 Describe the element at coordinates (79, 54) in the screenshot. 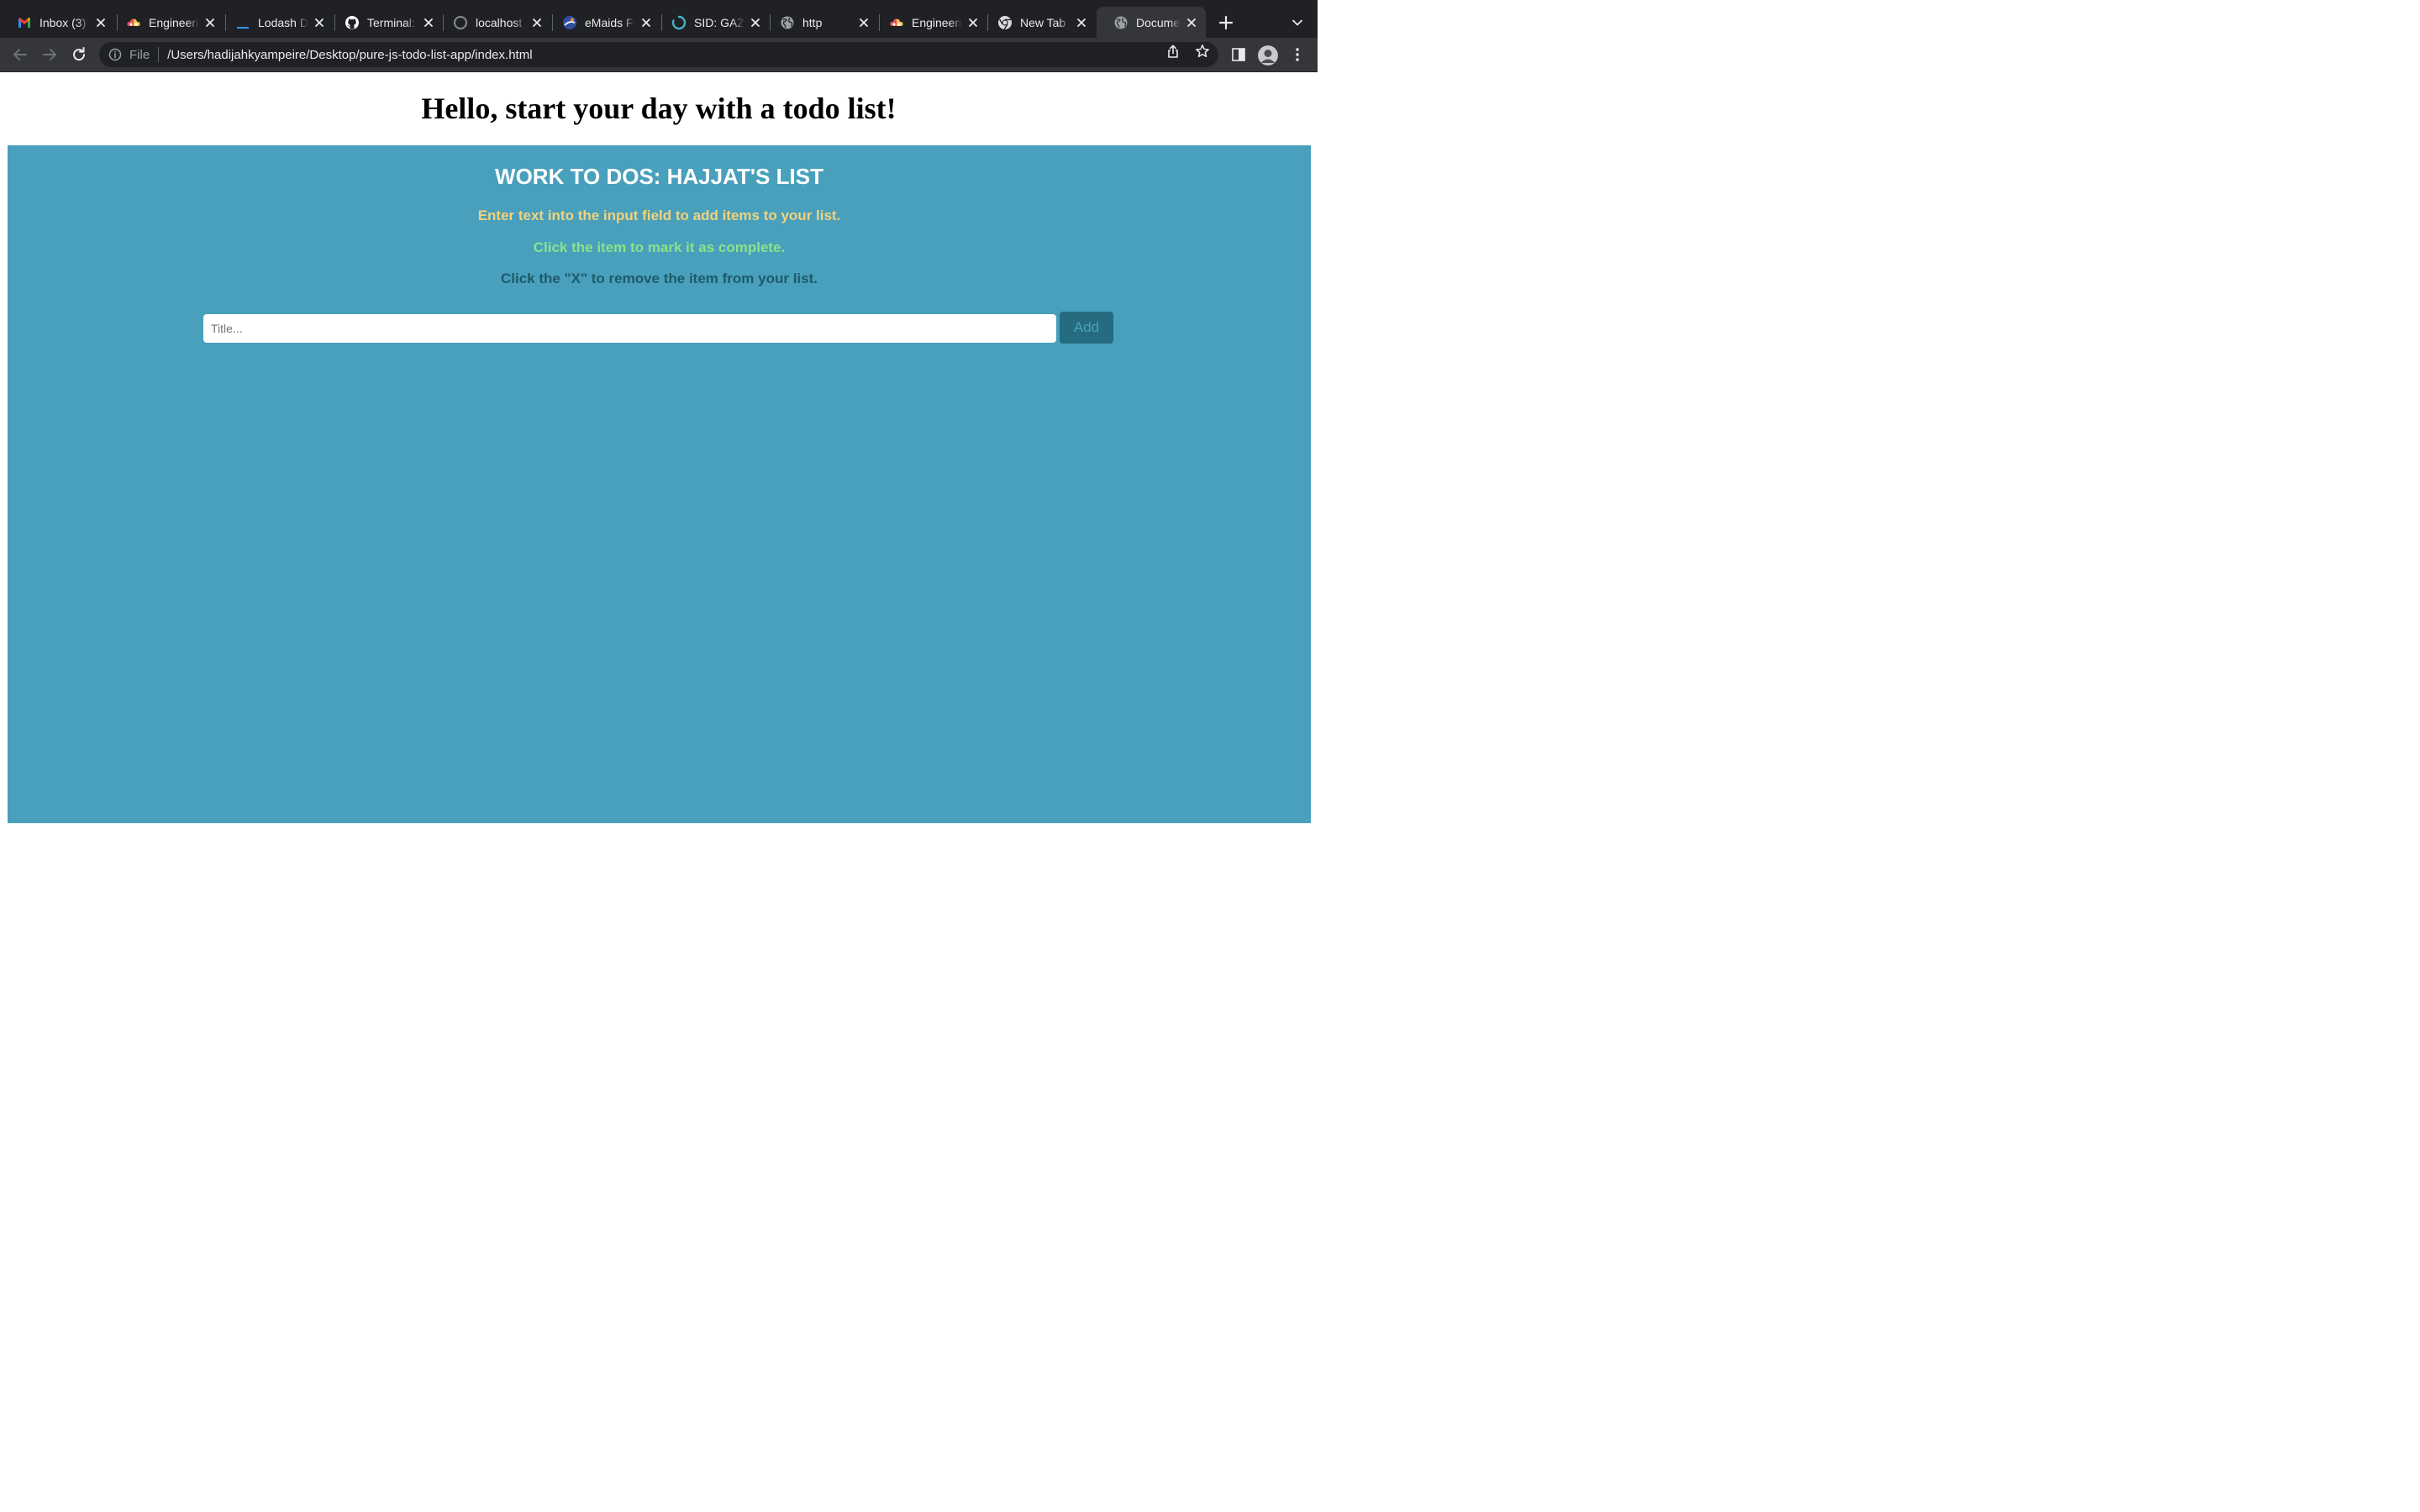

I see `reload-icon` at that location.